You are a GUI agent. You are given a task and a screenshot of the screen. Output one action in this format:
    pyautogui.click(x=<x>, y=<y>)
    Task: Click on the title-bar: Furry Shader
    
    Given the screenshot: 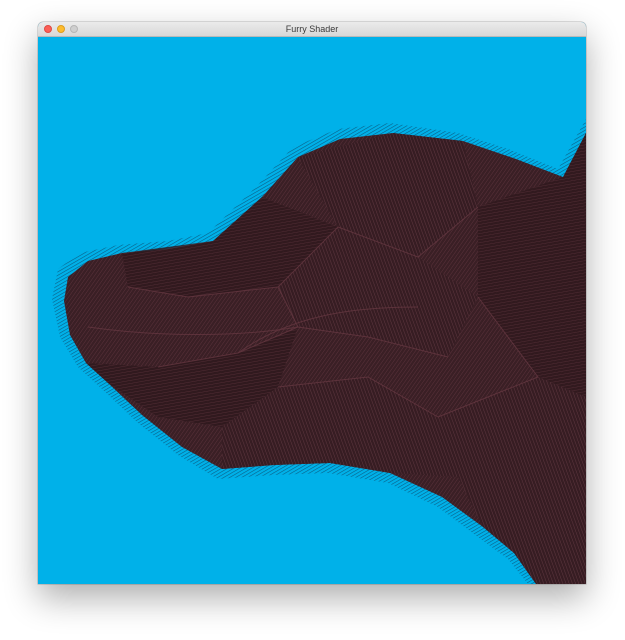 What is the action you would take?
    pyautogui.click(x=312, y=29)
    